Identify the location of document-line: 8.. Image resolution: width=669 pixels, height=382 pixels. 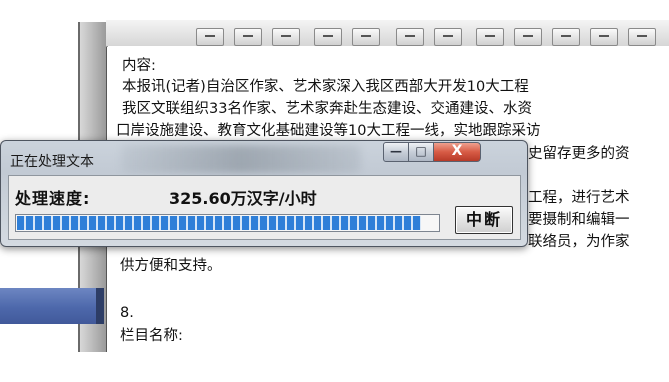
(127, 313).